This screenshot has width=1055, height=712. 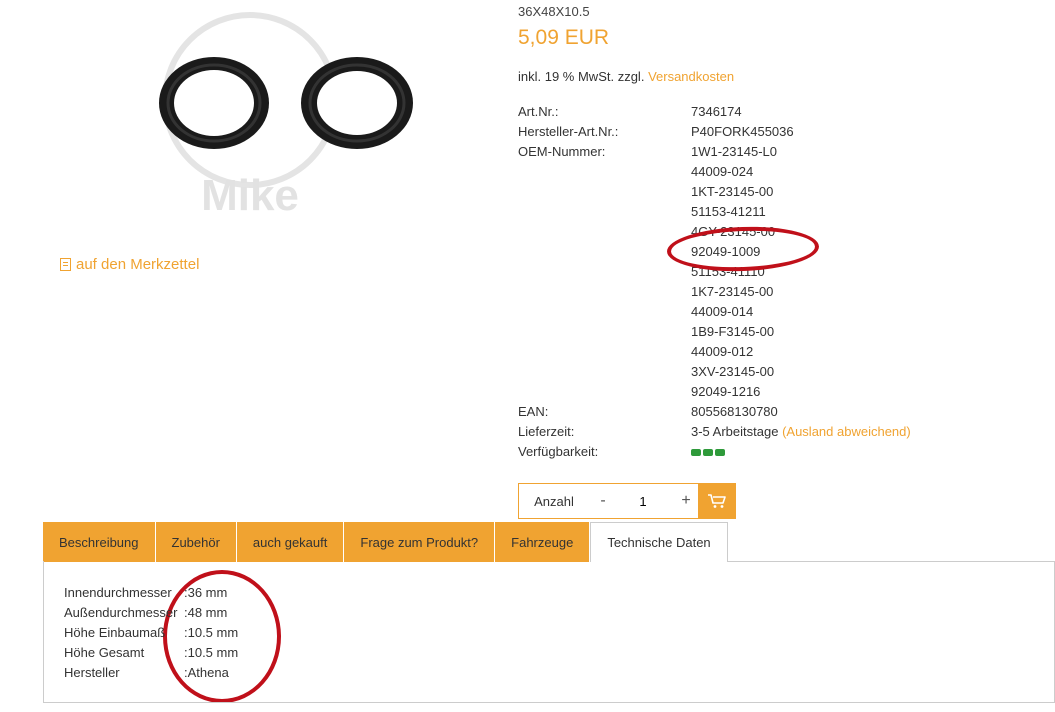 I want to click on spec-row-art-nr: Art.Nr.: 7346174, so click(x=714, y=112).